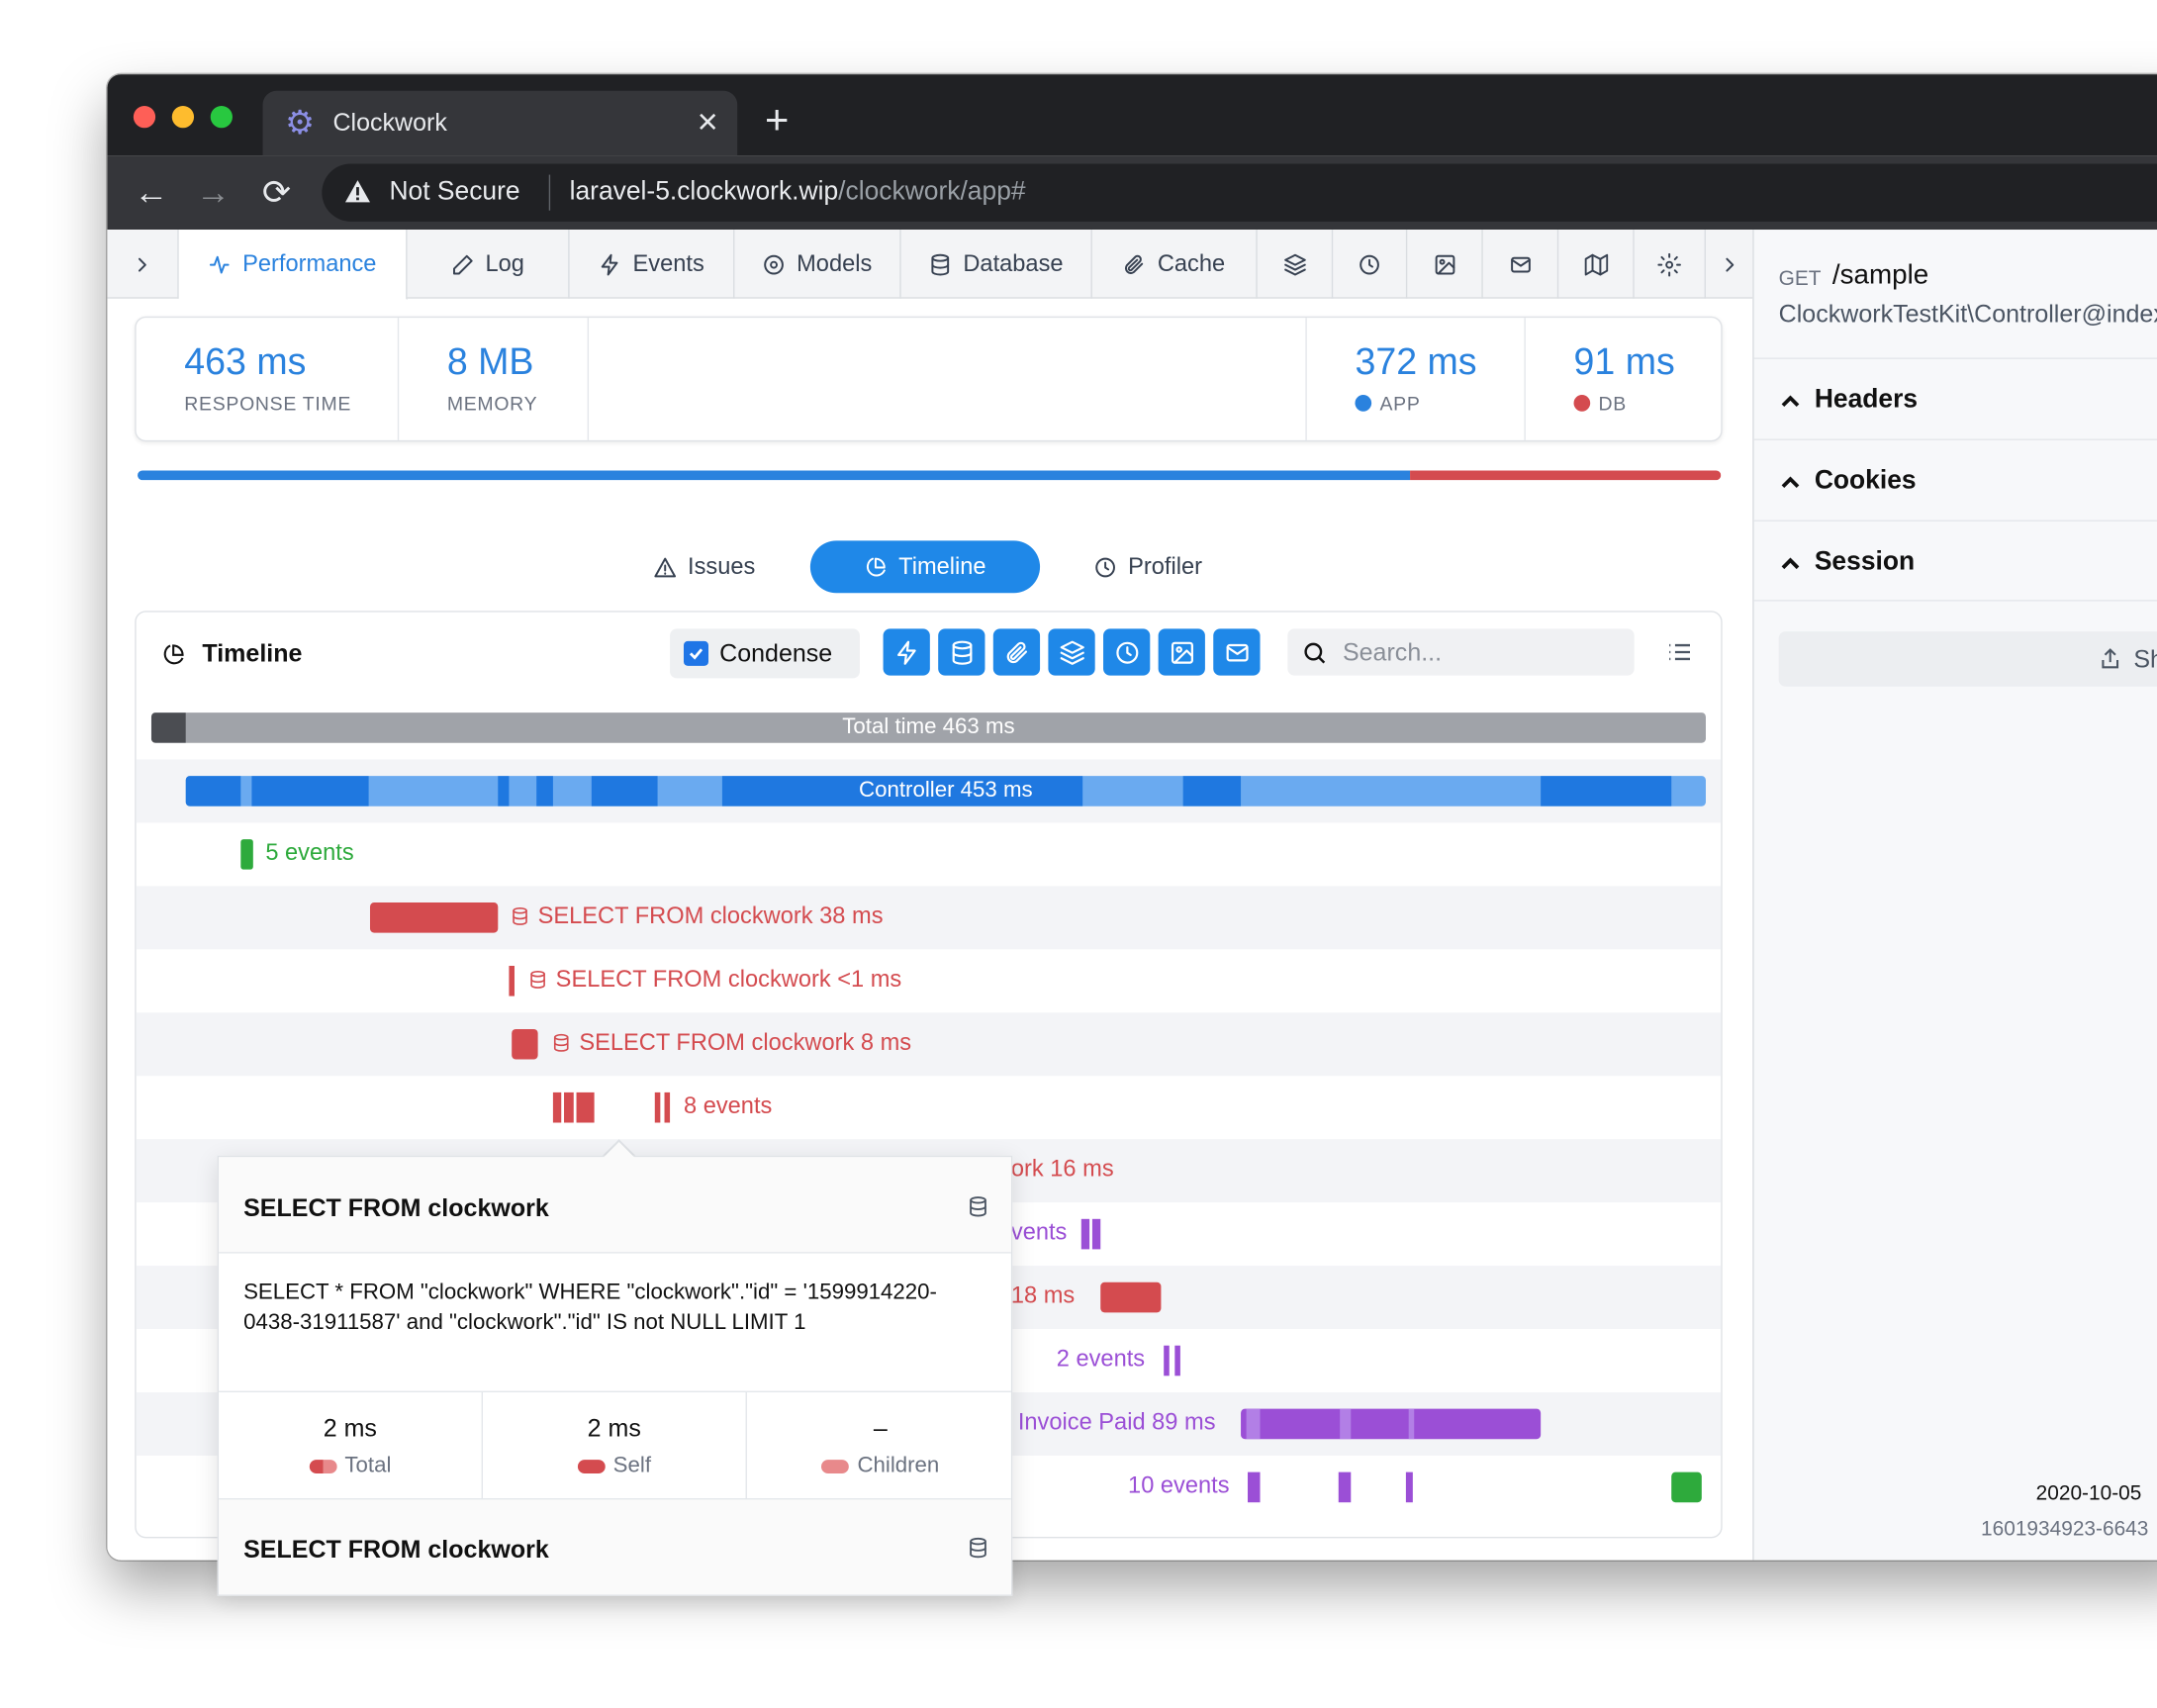  I want to click on subtab-profiler: Profiler, so click(1148, 566).